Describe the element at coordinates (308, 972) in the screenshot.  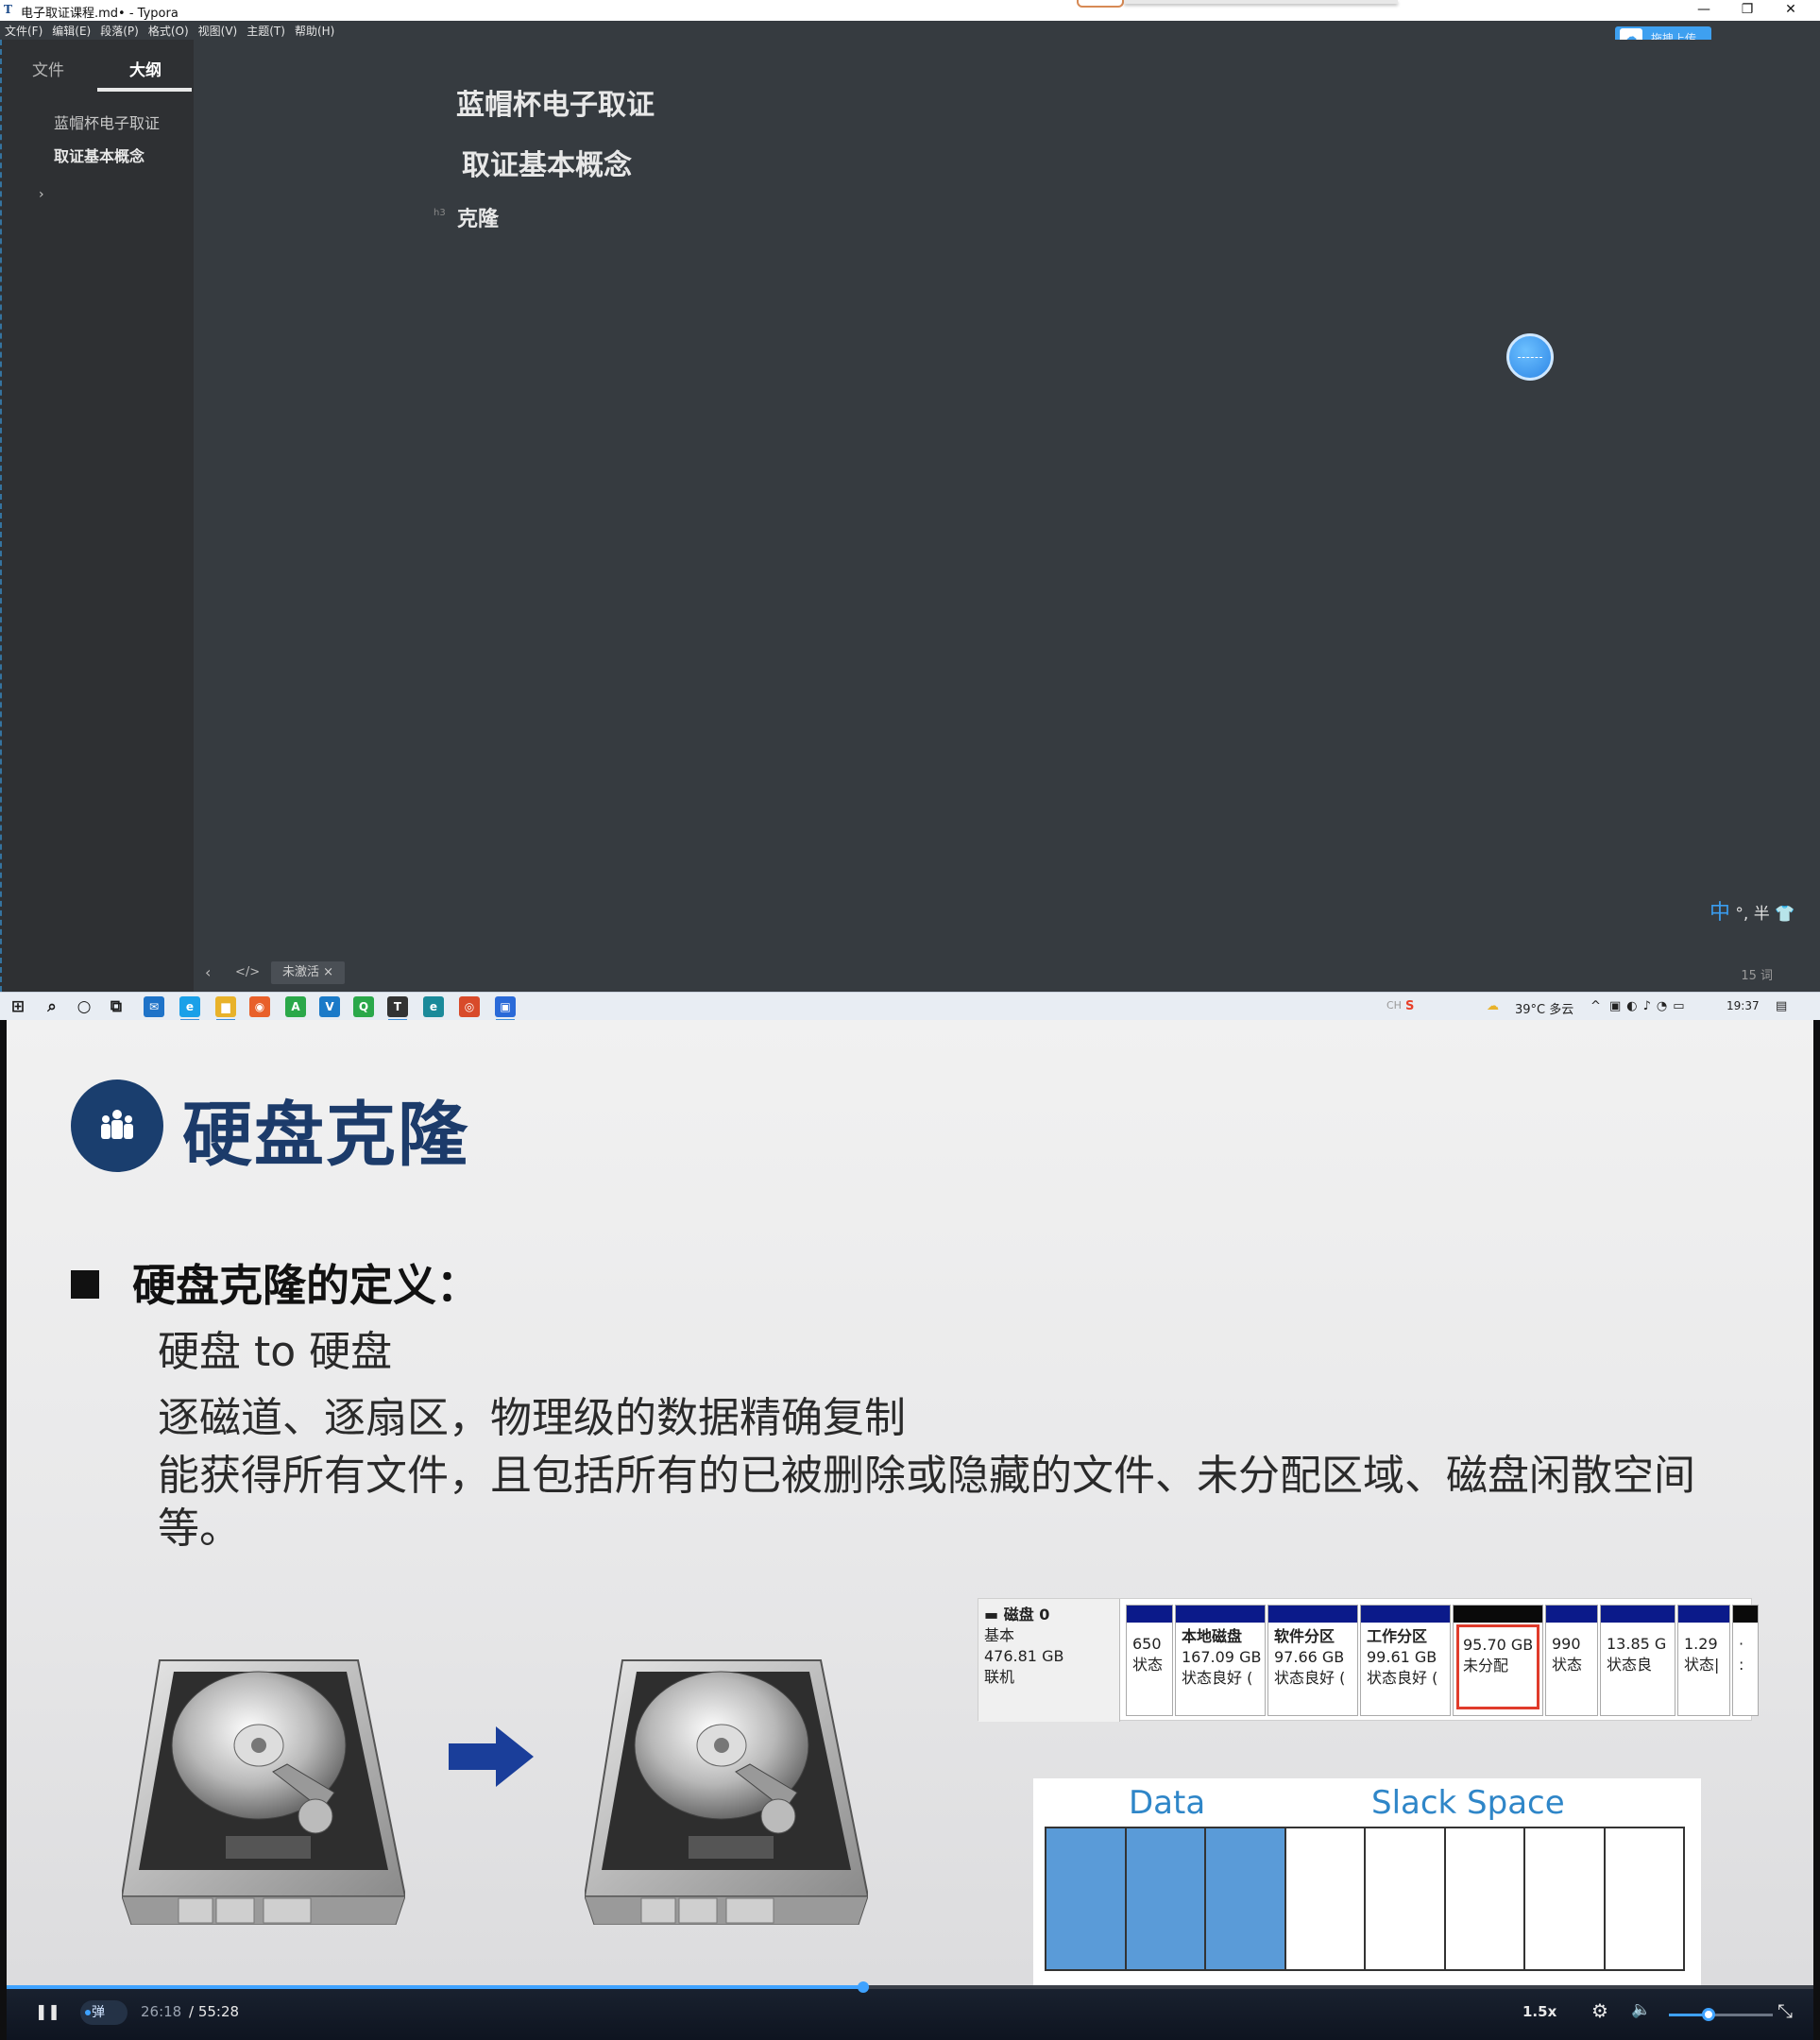
I see `activation-tag: 未激活 ×` at that location.